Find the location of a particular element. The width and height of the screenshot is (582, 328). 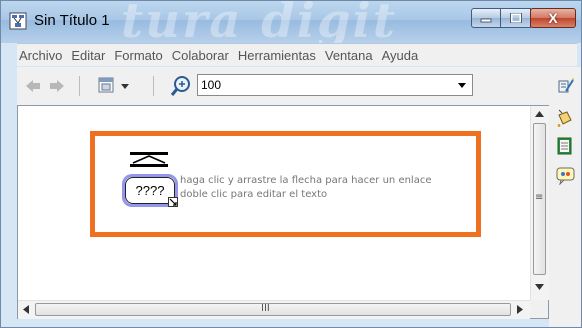

paint-bucket-icon is located at coordinates (565, 119).